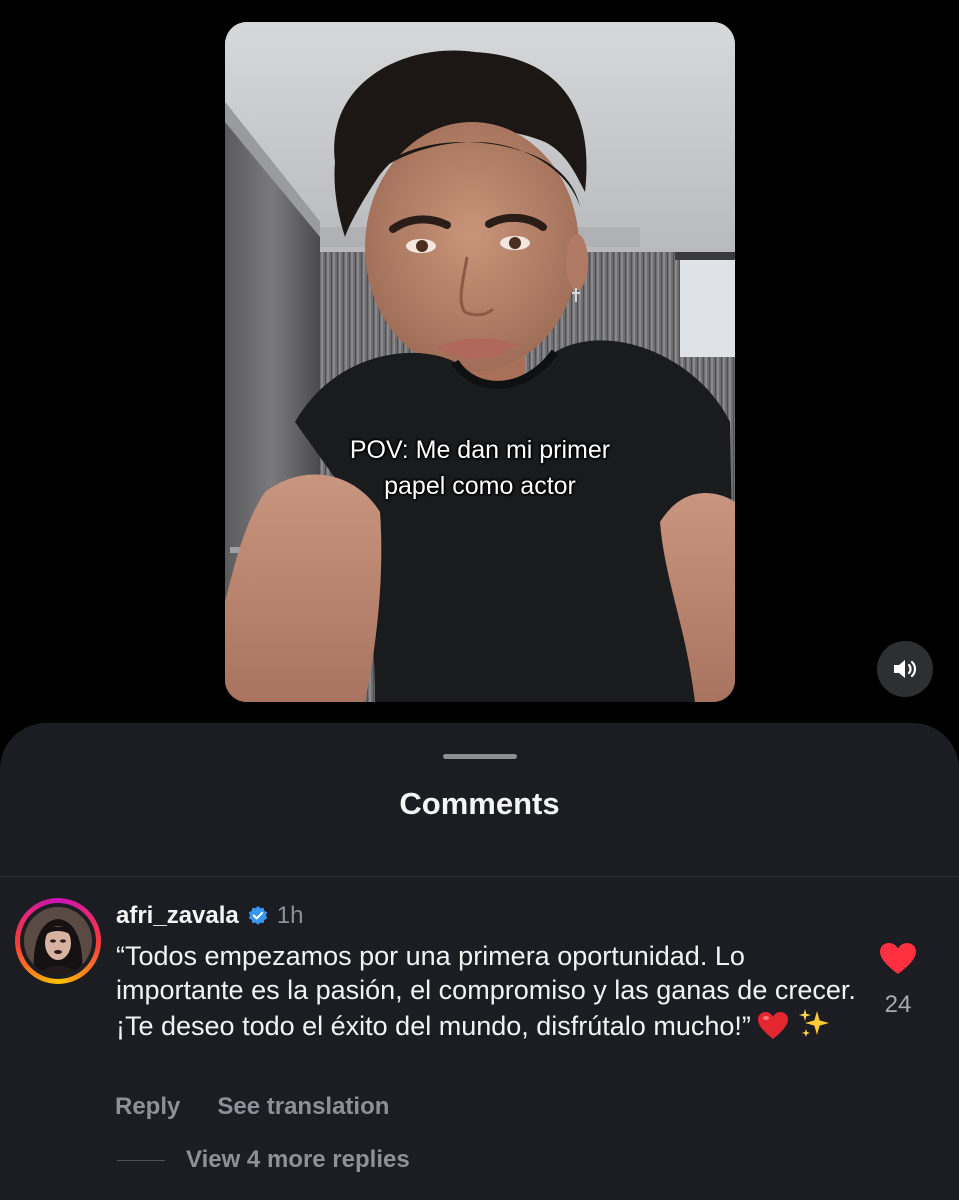 This screenshot has height=1200, width=959. What do you see at coordinates (177, 916) in the screenshot?
I see `comment-username: afri_zavala` at bounding box center [177, 916].